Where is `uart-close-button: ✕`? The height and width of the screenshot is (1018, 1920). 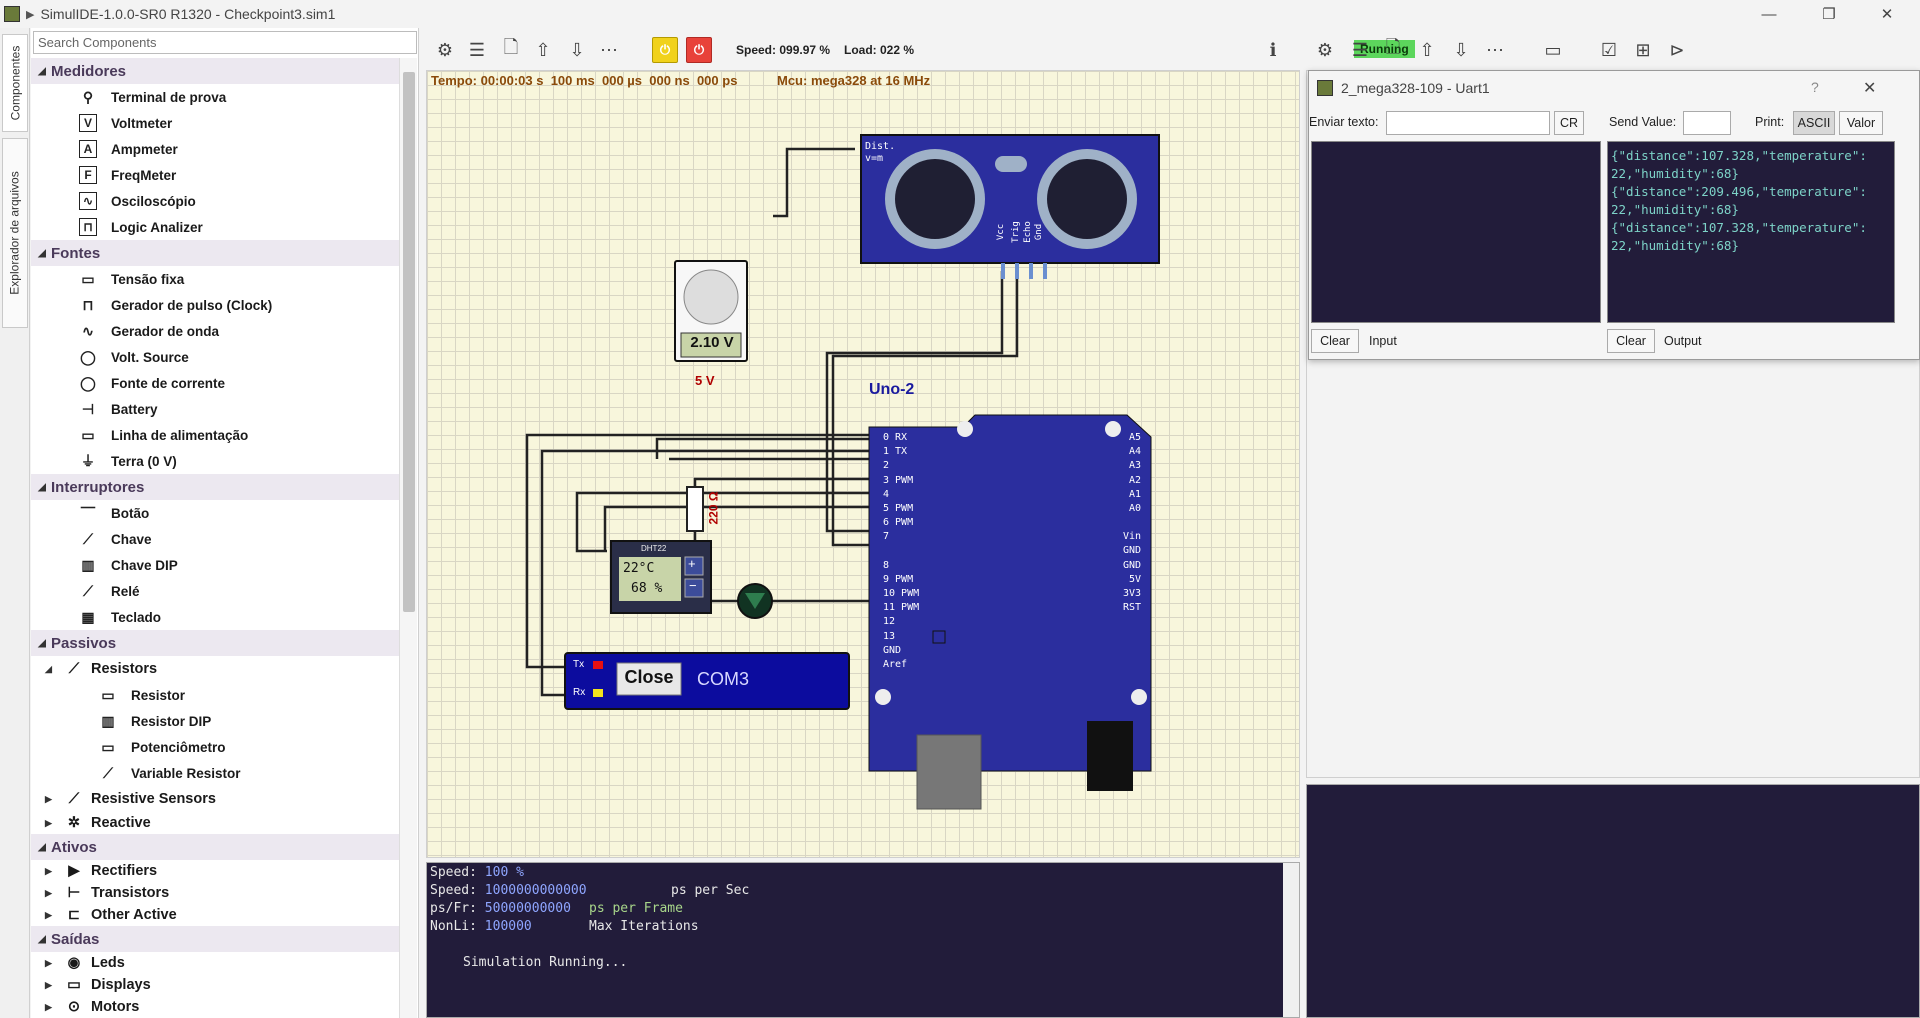 uart-close-button: ✕ is located at coordinates (1869, 88).